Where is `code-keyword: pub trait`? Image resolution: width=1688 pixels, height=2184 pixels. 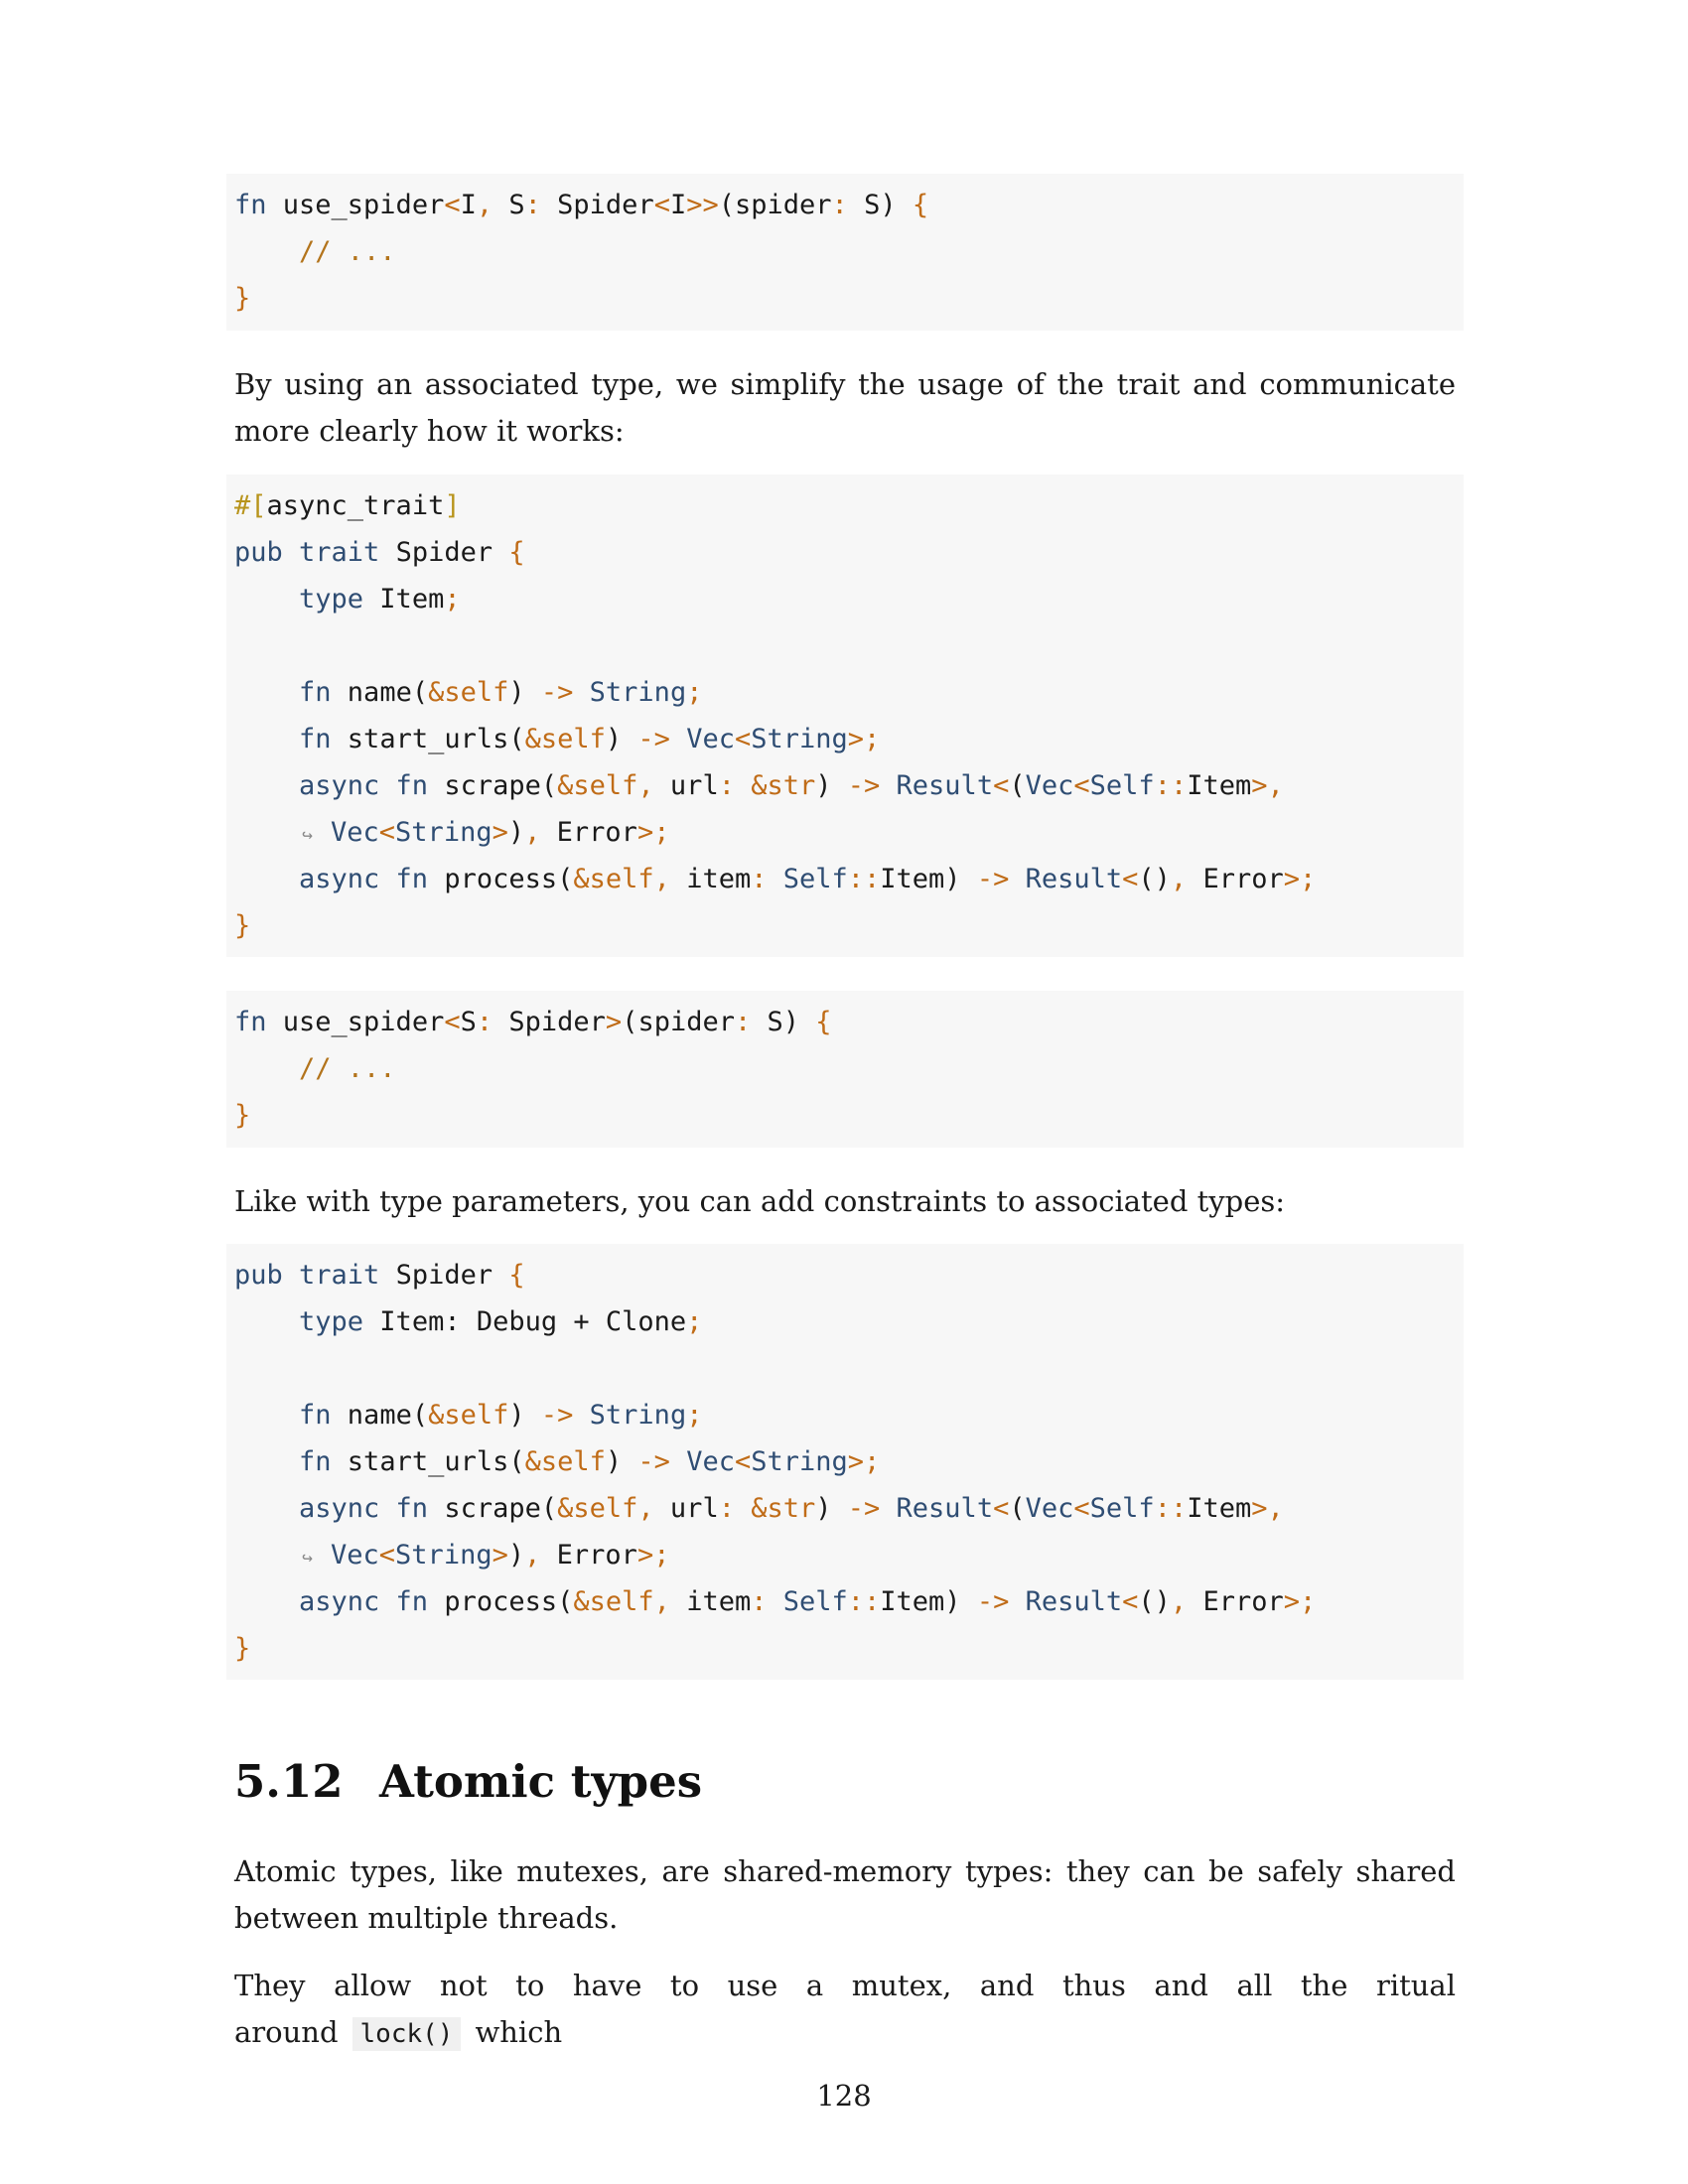
code-keyword: pub trait is located at coordinates (307, 552).